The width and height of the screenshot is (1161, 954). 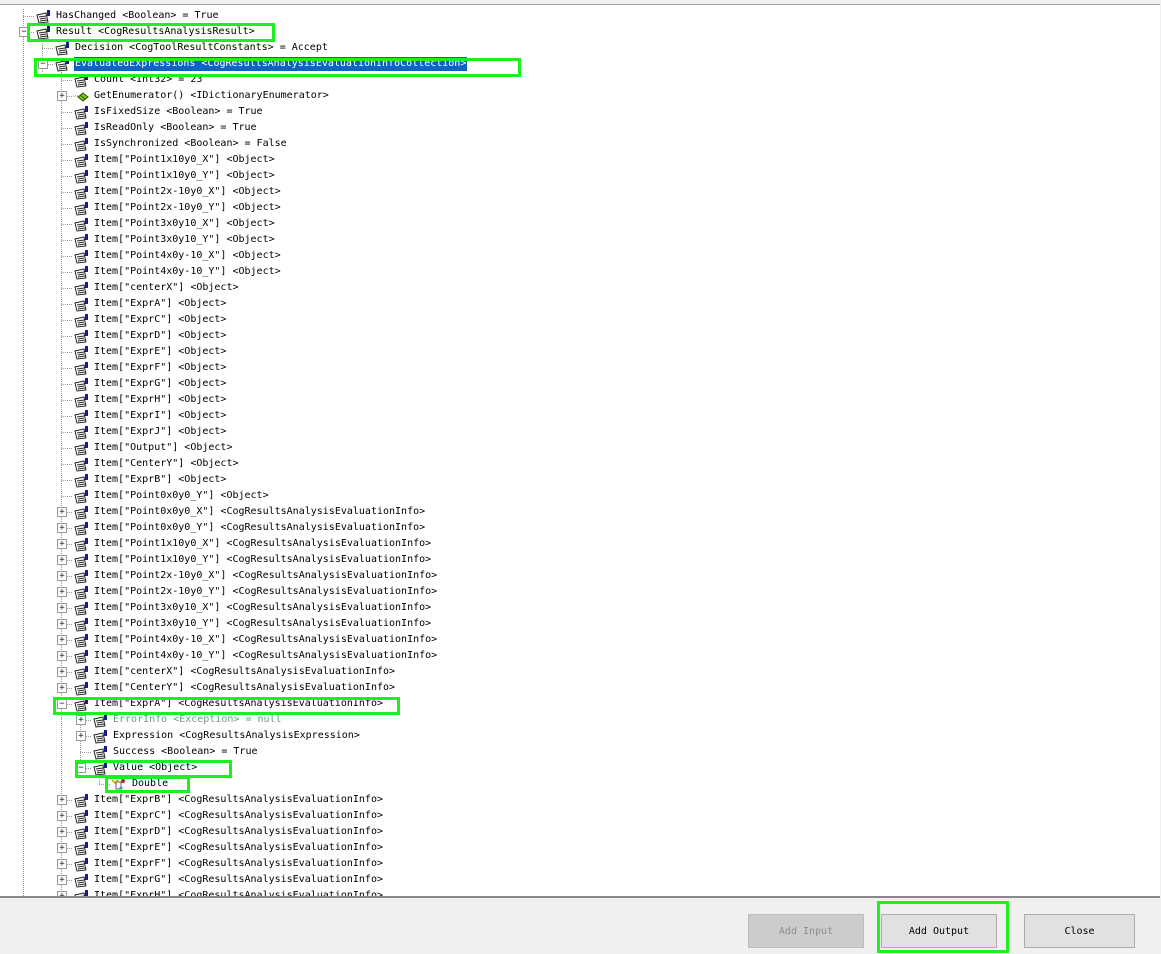 I want to click on tree-node-label: Success <Boolean> = True, so click(x=185, y=751).